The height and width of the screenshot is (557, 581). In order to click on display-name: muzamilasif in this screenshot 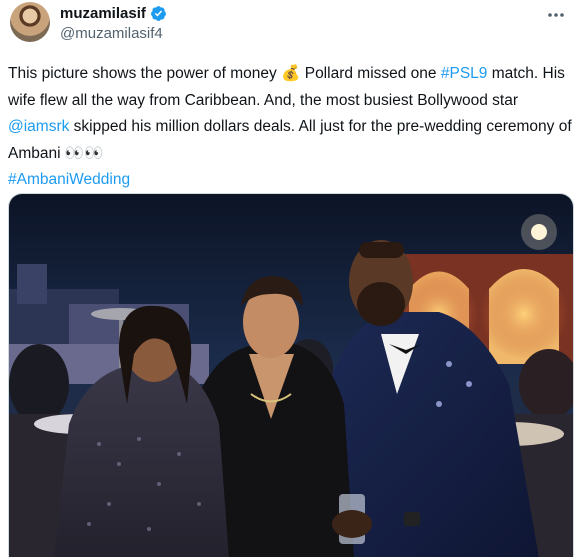, I will do `click(103, 13)`.